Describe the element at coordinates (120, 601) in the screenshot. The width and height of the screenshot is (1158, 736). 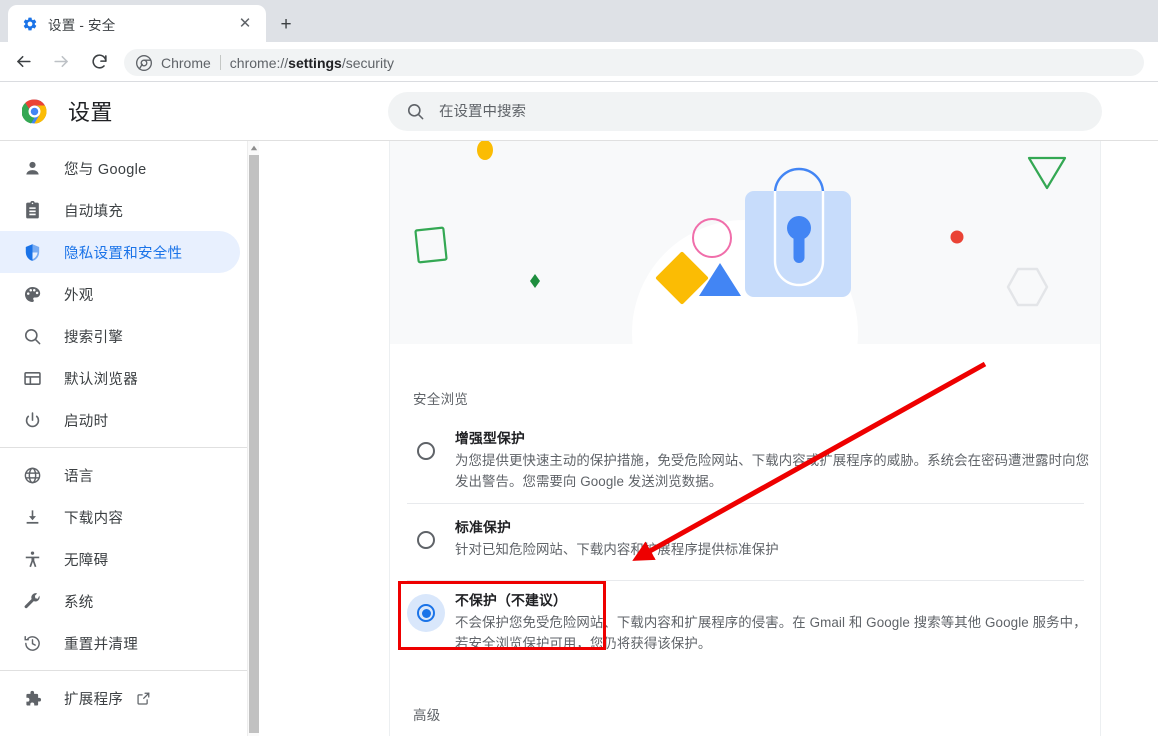
I see `sidebar-item-system: 系统` at that location.